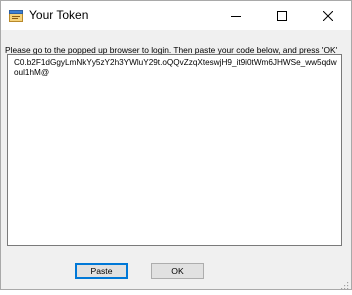  What do you see at coordinates (177, 271) in the screenshot?
I see `ok-button: OK` at bounding box center [177, 271].